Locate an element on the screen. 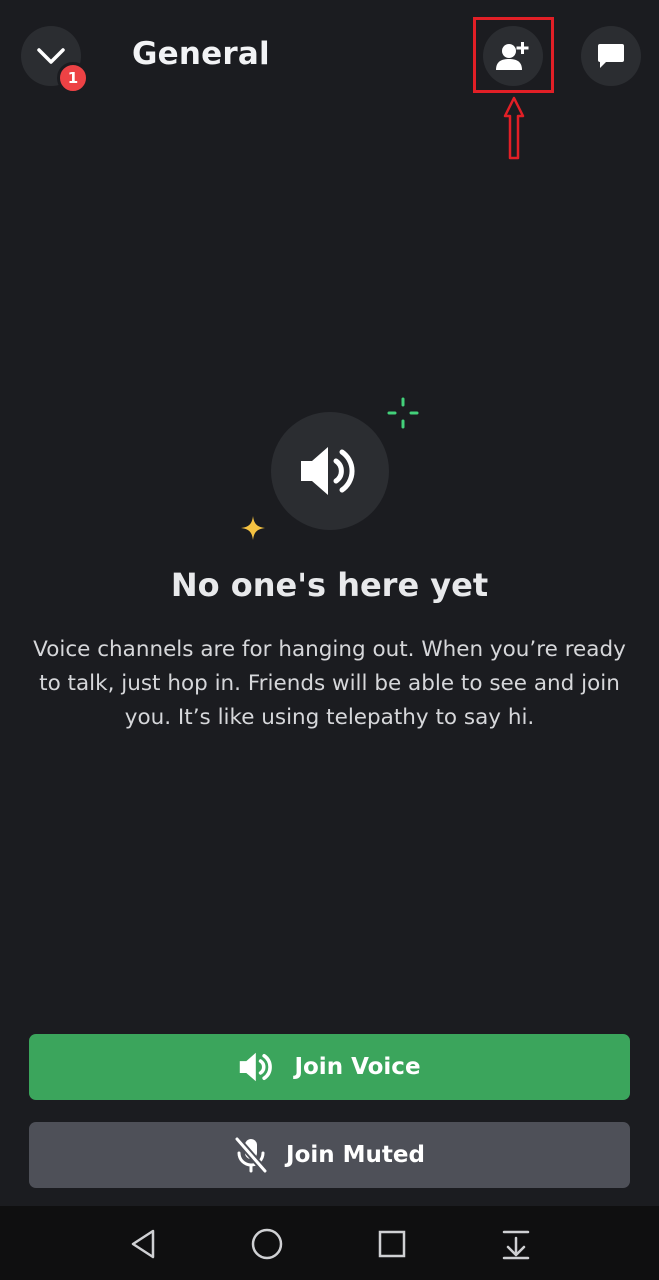 This screenshot has height=1280, width=659. annotation-arrow-icon is located at coordinates (514, 128).